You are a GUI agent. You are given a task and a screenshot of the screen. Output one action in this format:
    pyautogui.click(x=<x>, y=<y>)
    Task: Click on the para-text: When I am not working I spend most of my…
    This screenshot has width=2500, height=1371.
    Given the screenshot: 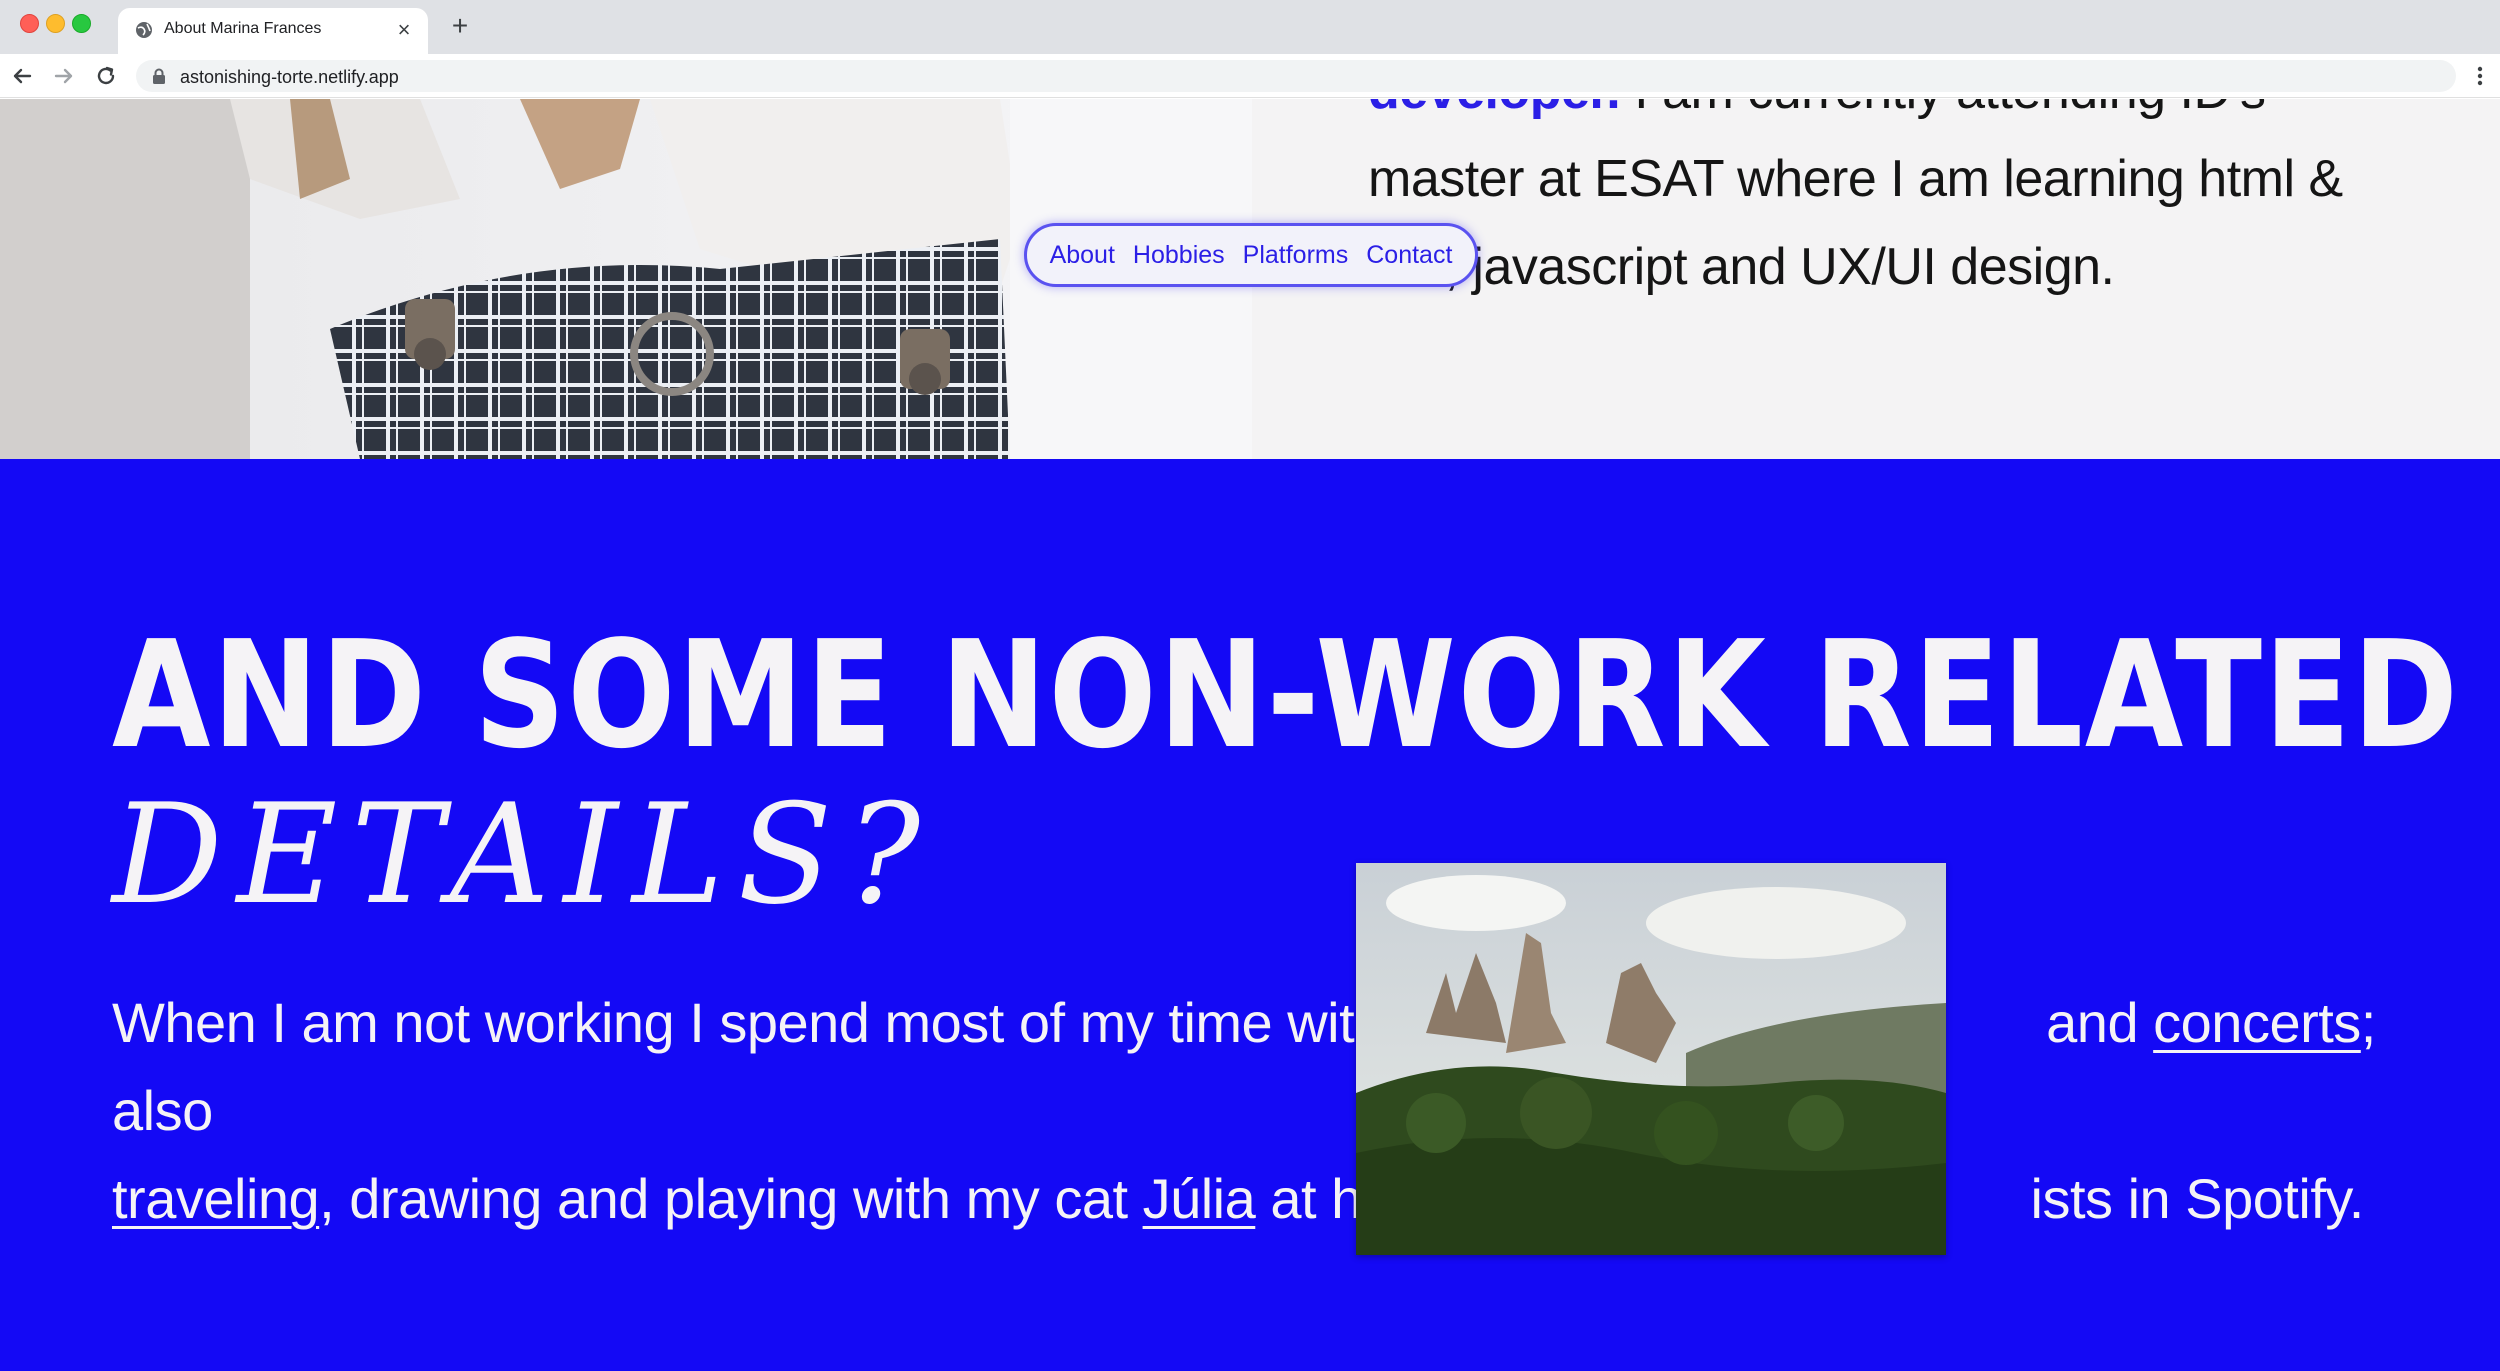 What is the action you would take?
    pyautogui.click(x=773, y=1022)
    